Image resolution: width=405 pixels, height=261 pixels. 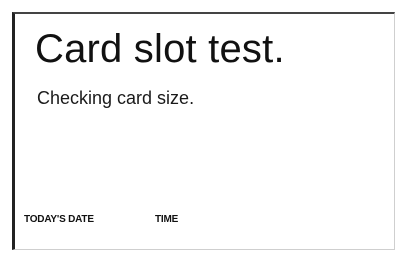 I want to click on screen-title: Card slot test., so click(x=160, y=49).